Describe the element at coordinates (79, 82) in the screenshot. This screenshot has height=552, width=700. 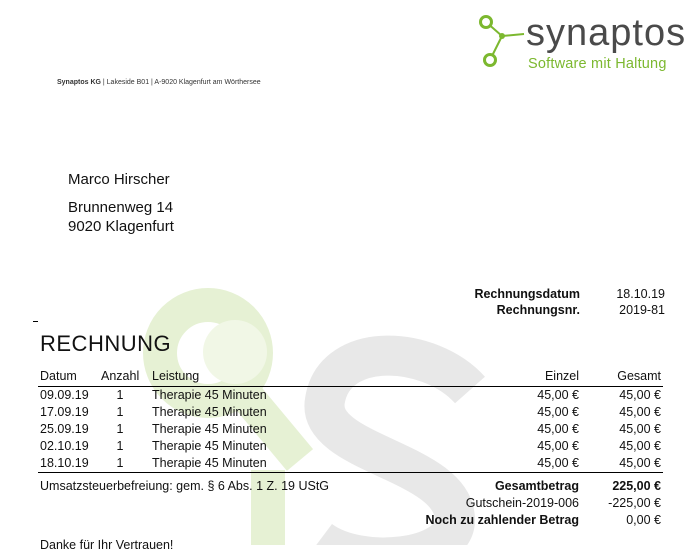
I see `sender-company: Synaptos KG` at that location.